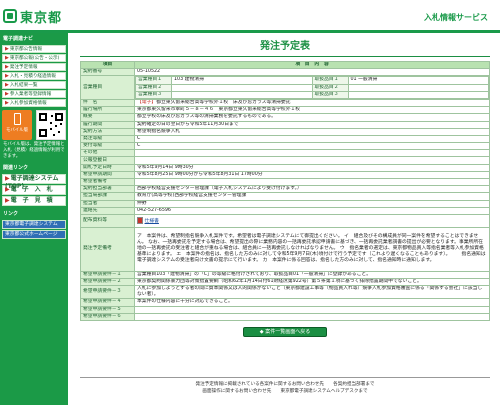 The width and height of the screenshot is (500, 405). What do you see at coordinates (107, 189) in the screenshot?
I see `row-label: 契約担当部署` at bounding box center [107, 189].